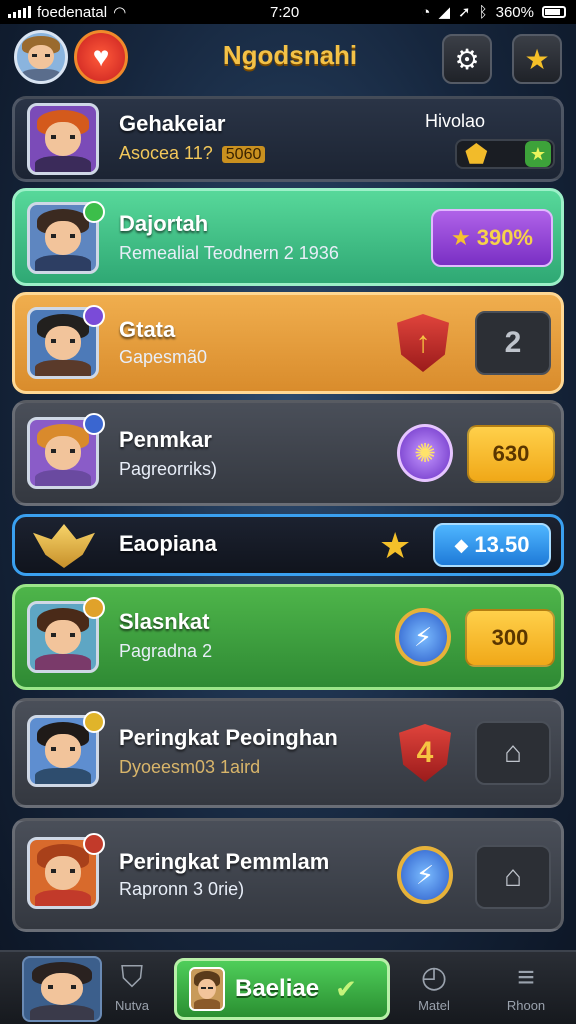 The width and height of the screenshot is (576, 1024). Describe the element at coordinates (288, 139) in the screenshot. I see `list-item: Gehakeiar Asocea 11? 5060 Hivolao ⬟ ★` at that location.